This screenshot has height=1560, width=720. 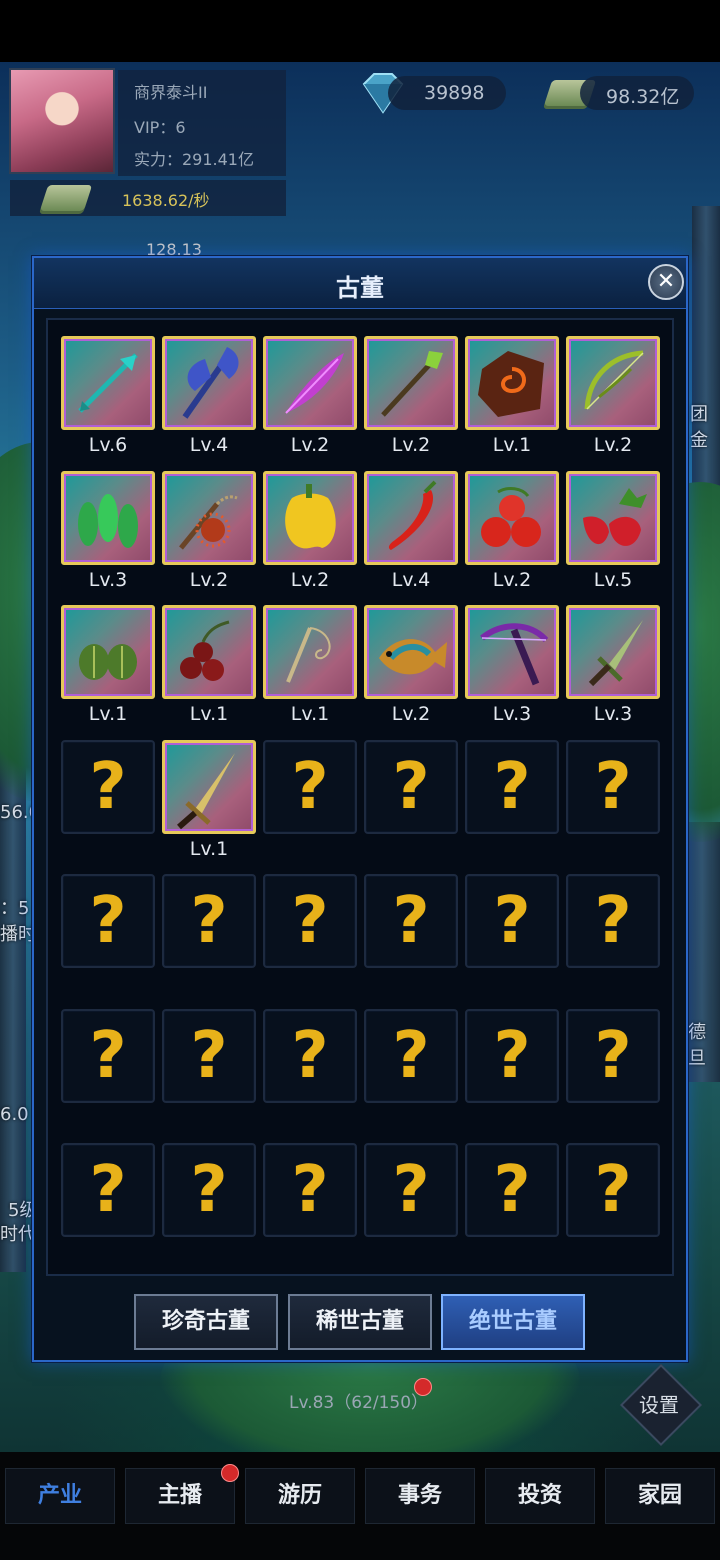 What do you see at coordinates (615, 653) in the screenshot?
I see `dagger-icon` at bounding box center [615, 653].